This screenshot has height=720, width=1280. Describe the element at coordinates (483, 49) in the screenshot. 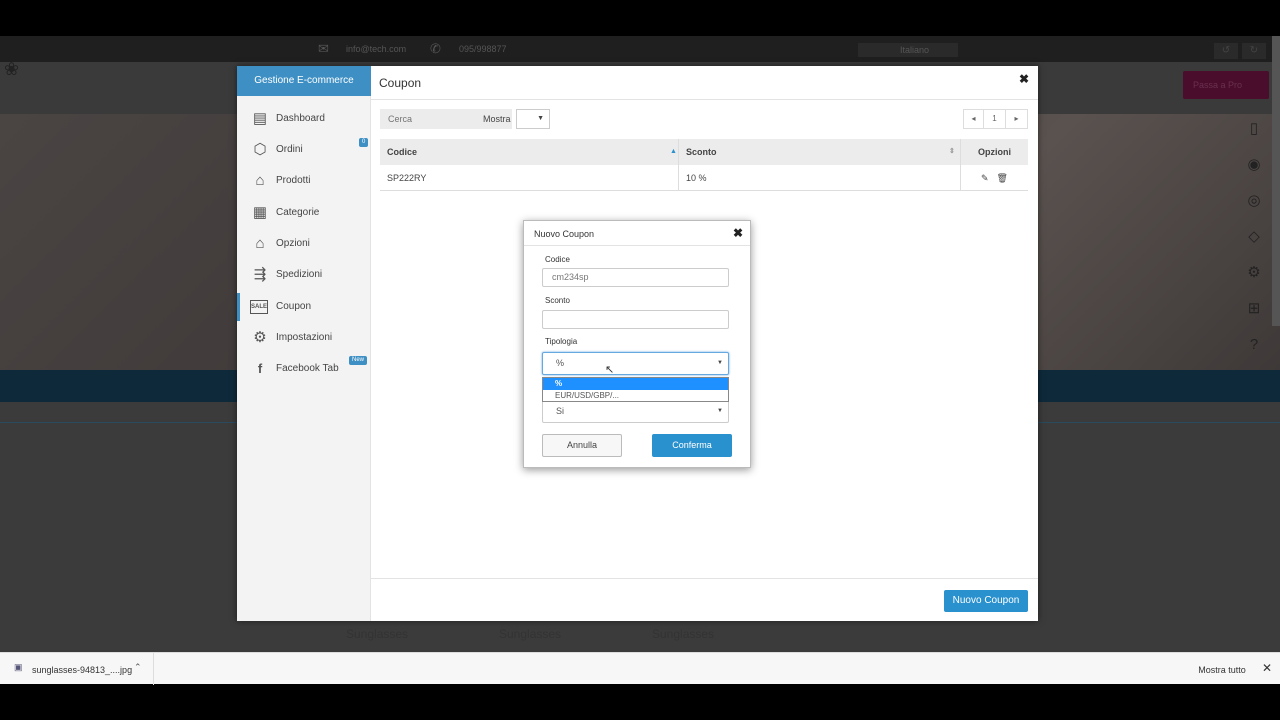

I see `site-phone: 095/998877` at that location.